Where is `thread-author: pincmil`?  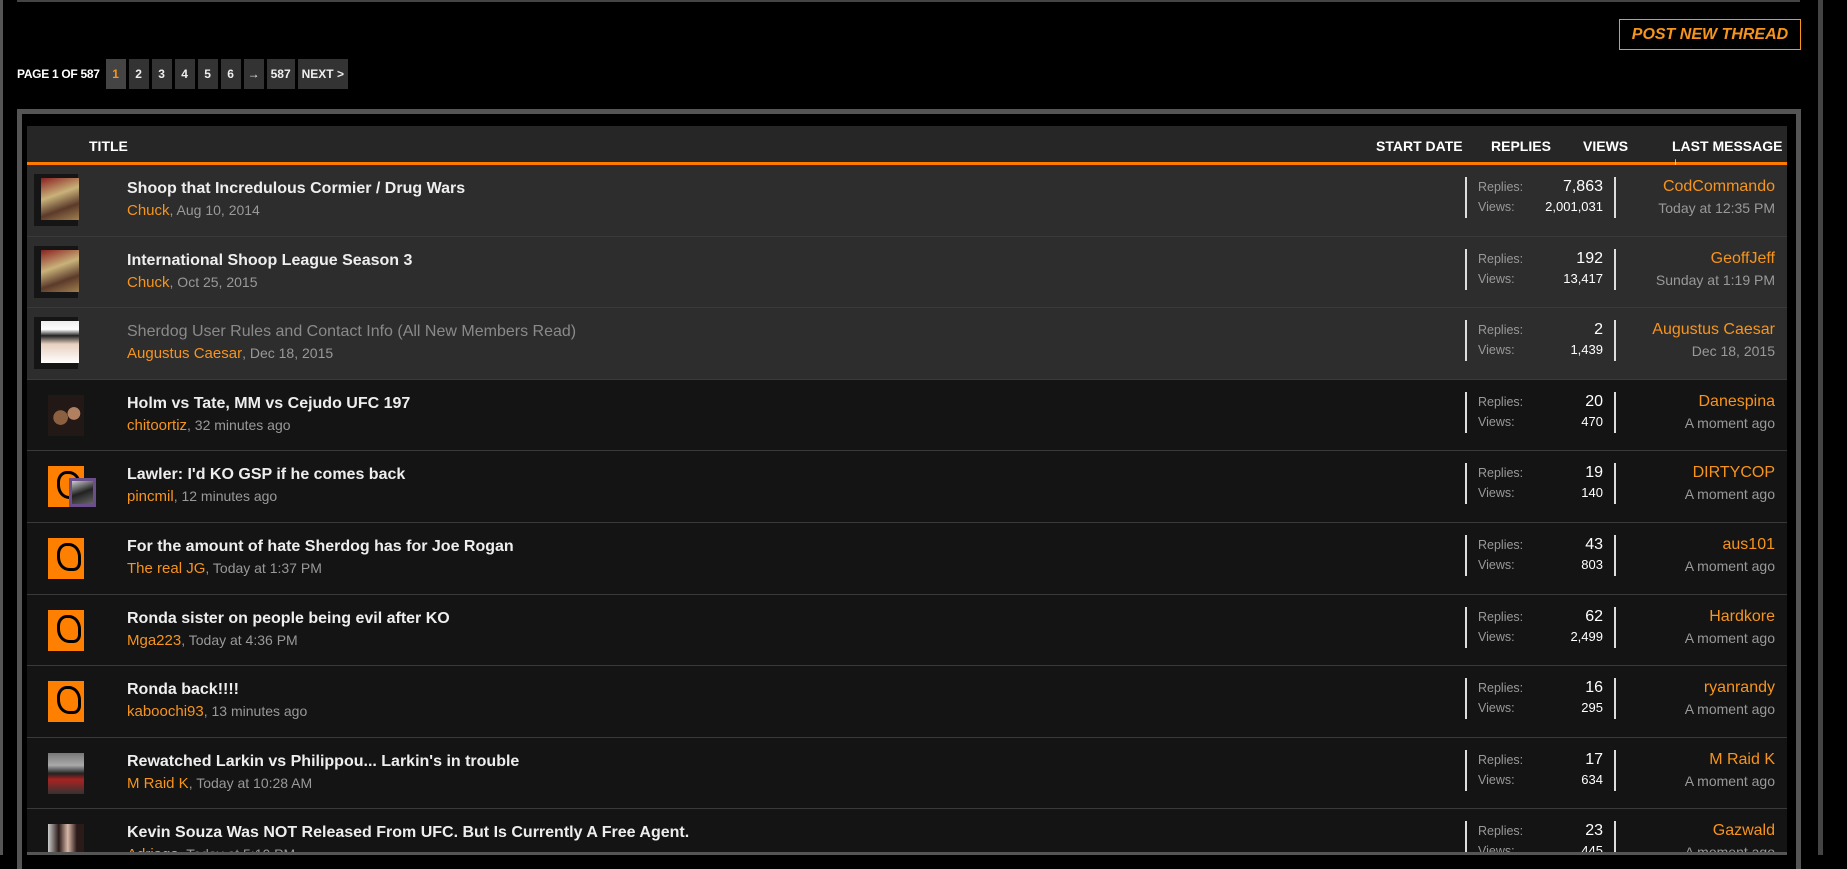
thread-author: pincmil is located at coordinates (150, 496).